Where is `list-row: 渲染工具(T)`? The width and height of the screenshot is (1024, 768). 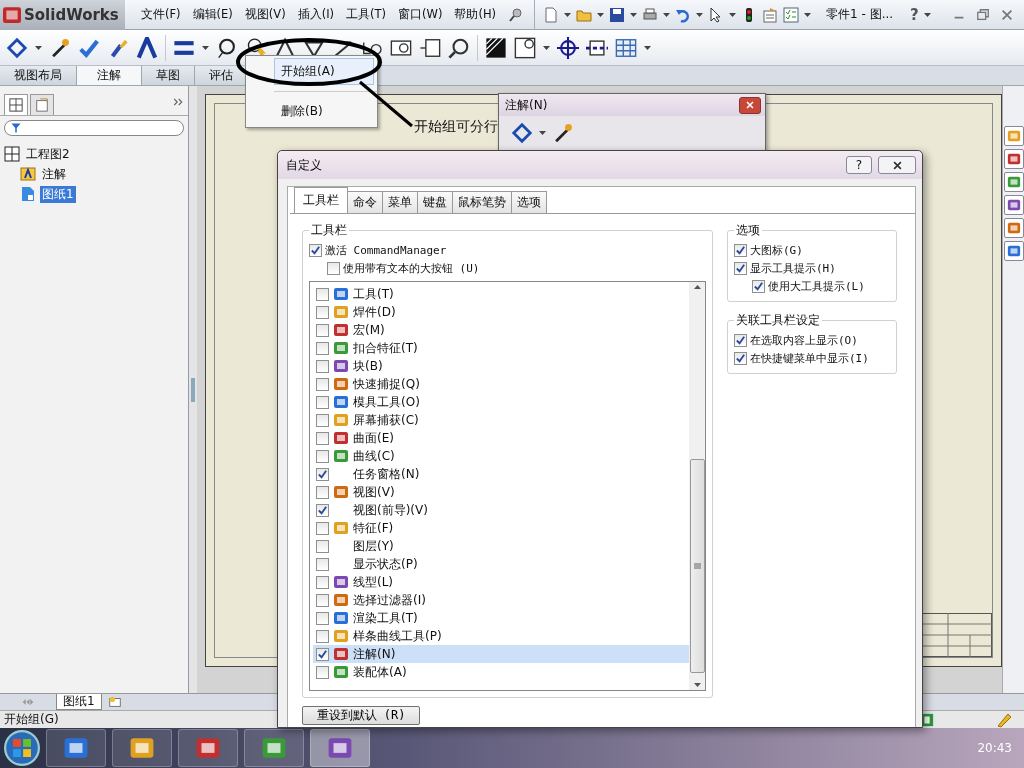
list-row: 渲染工具(T) is located at coordinates (501, 618).